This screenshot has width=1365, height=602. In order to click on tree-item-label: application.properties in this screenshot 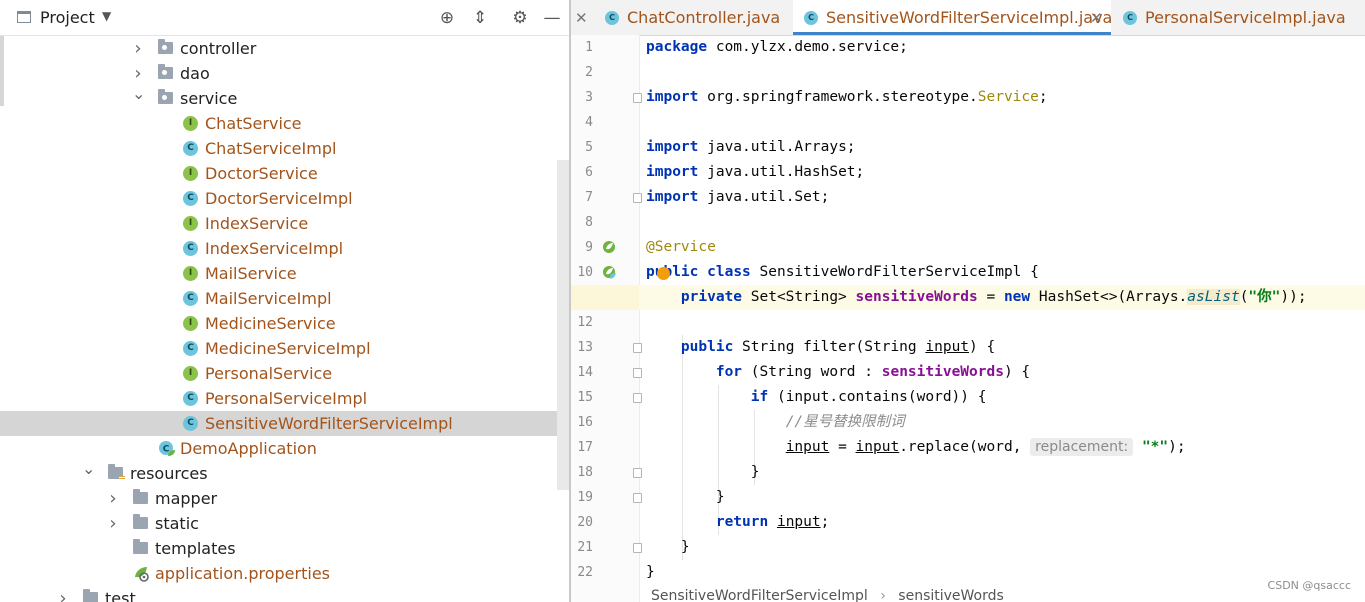, I will do `click(242, 573)`.